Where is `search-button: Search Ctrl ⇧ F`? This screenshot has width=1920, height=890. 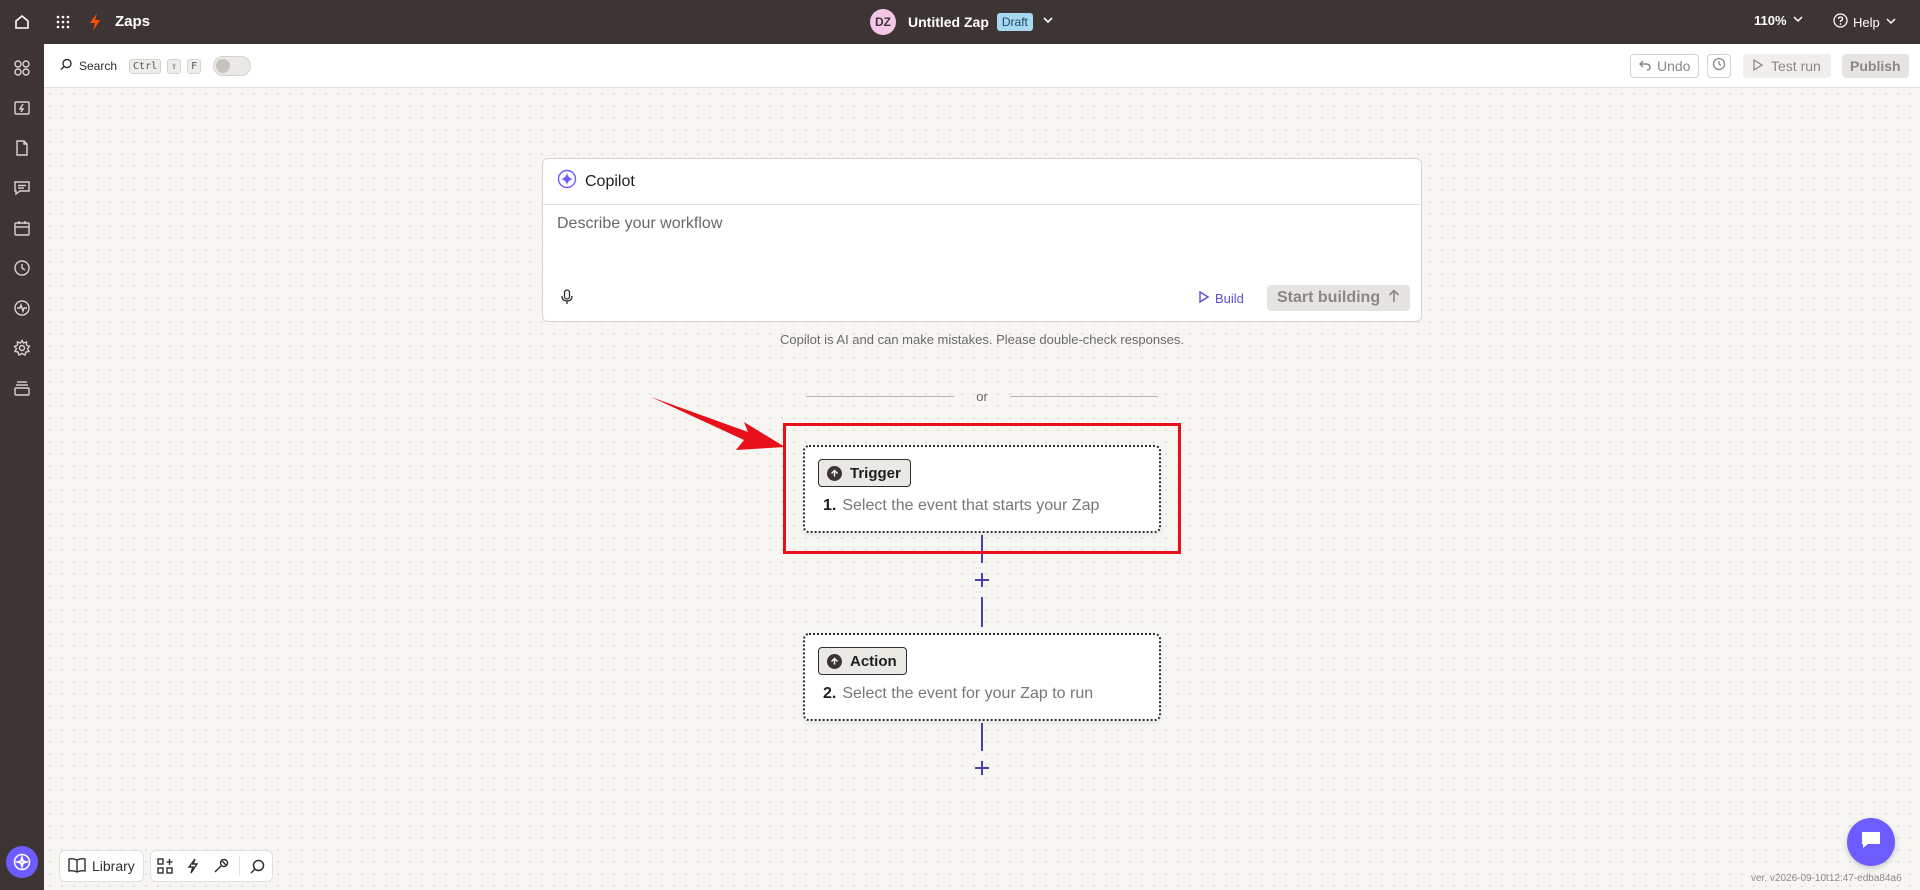
search-button: Search Ctrl ⇧ F is located at coordinates (156, 66).